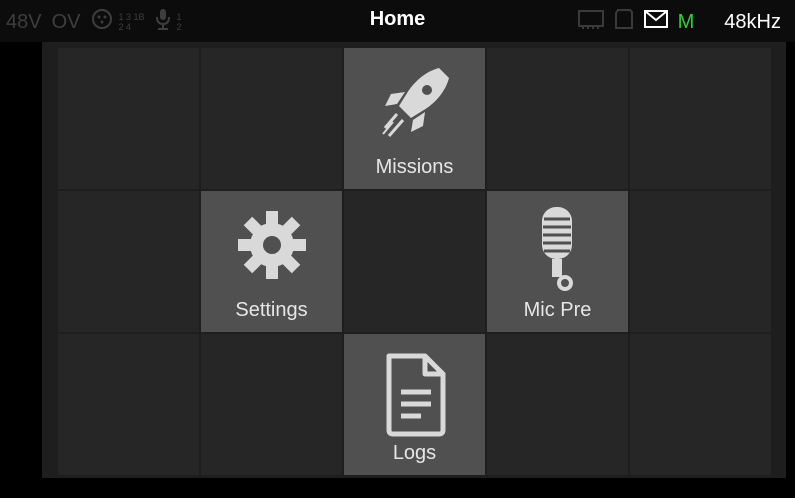 This screenshot has height=498, width=795. I want to click on status-right: M 48kHz, so click(679, 22).